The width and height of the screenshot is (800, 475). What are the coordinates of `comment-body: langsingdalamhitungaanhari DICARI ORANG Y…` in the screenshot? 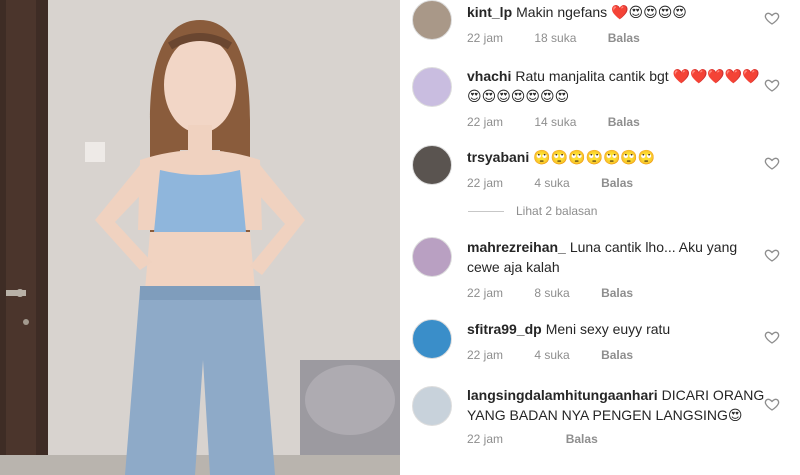 It's located at (617, 417).